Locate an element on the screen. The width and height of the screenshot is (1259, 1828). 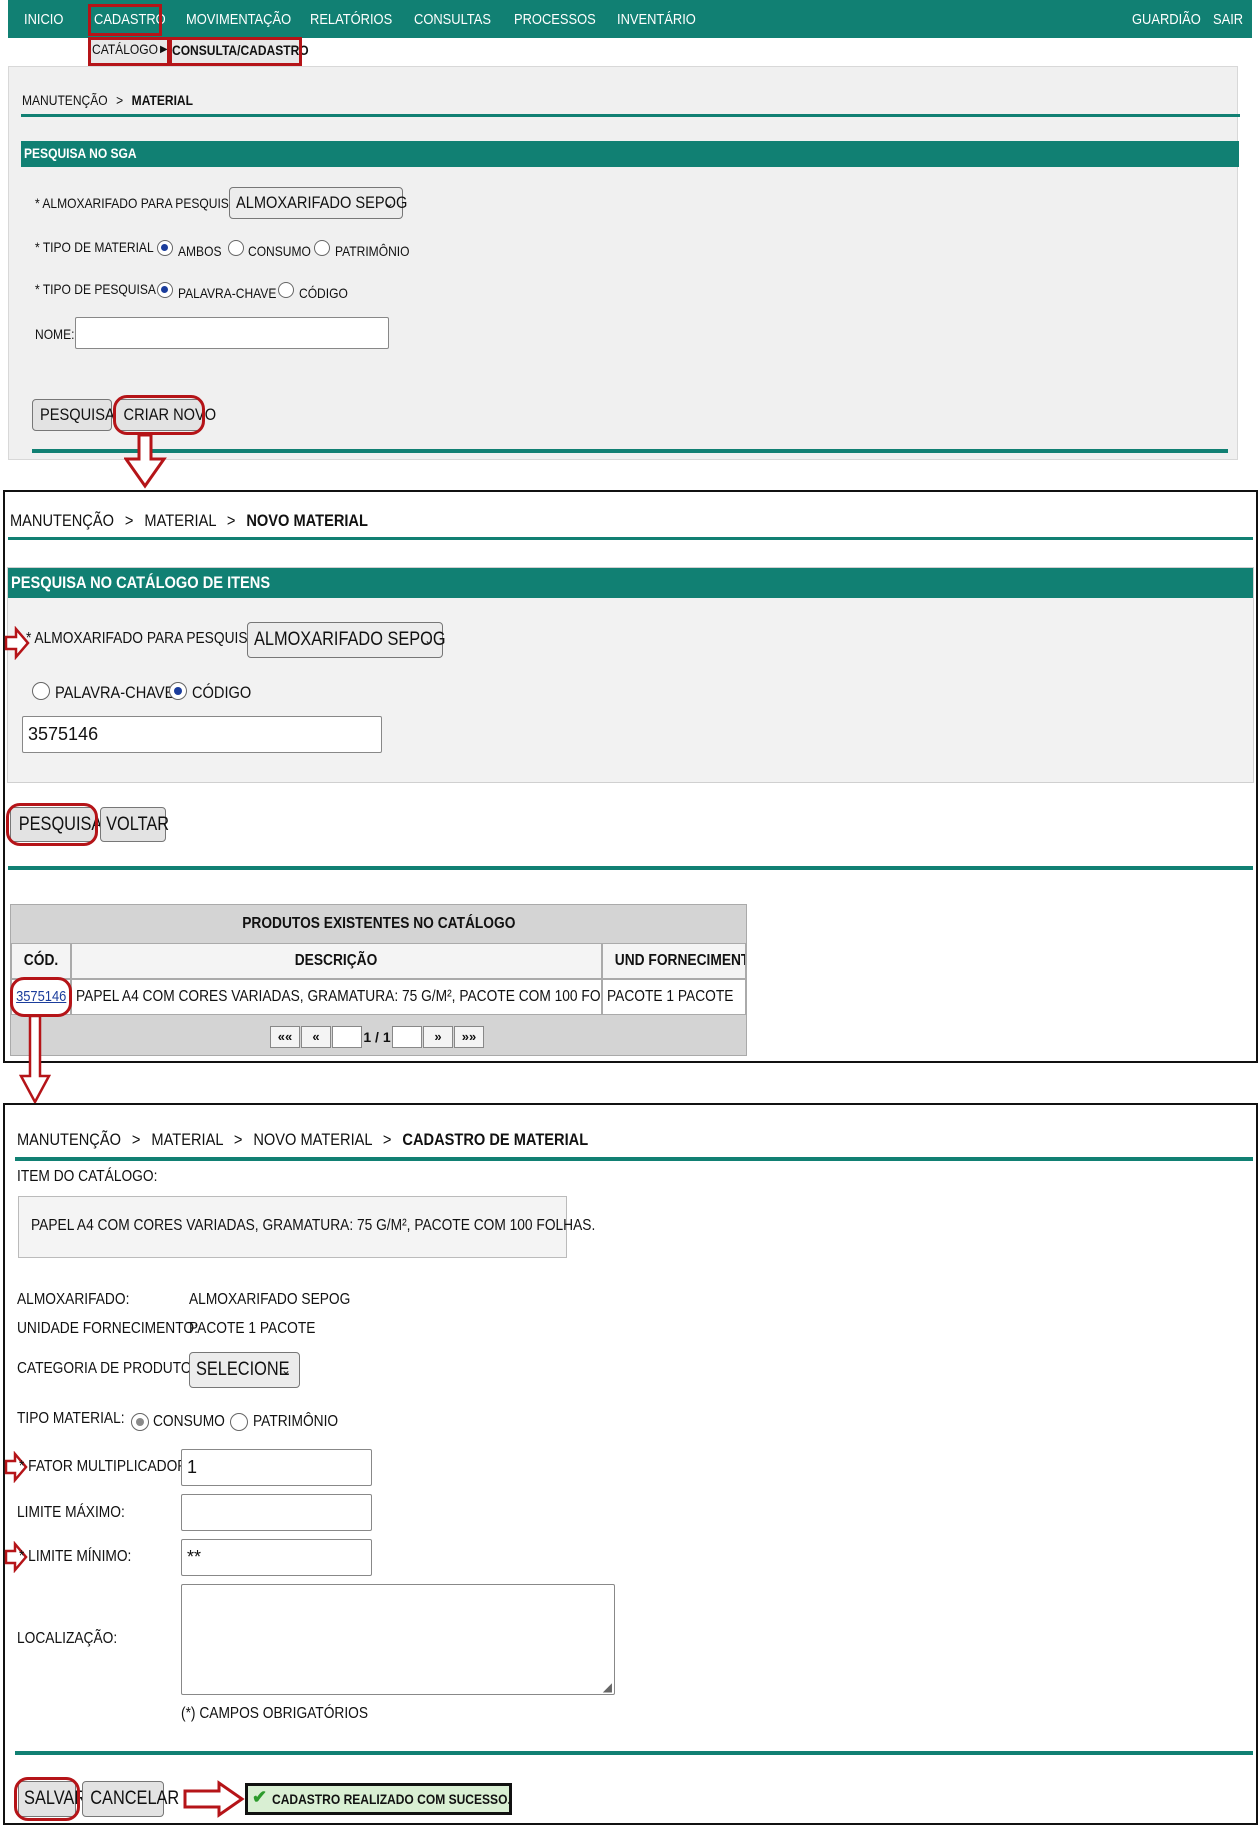
limite-minimo-label: * LIMITE MÍNIMO: is located at coordinates (75, 1556).